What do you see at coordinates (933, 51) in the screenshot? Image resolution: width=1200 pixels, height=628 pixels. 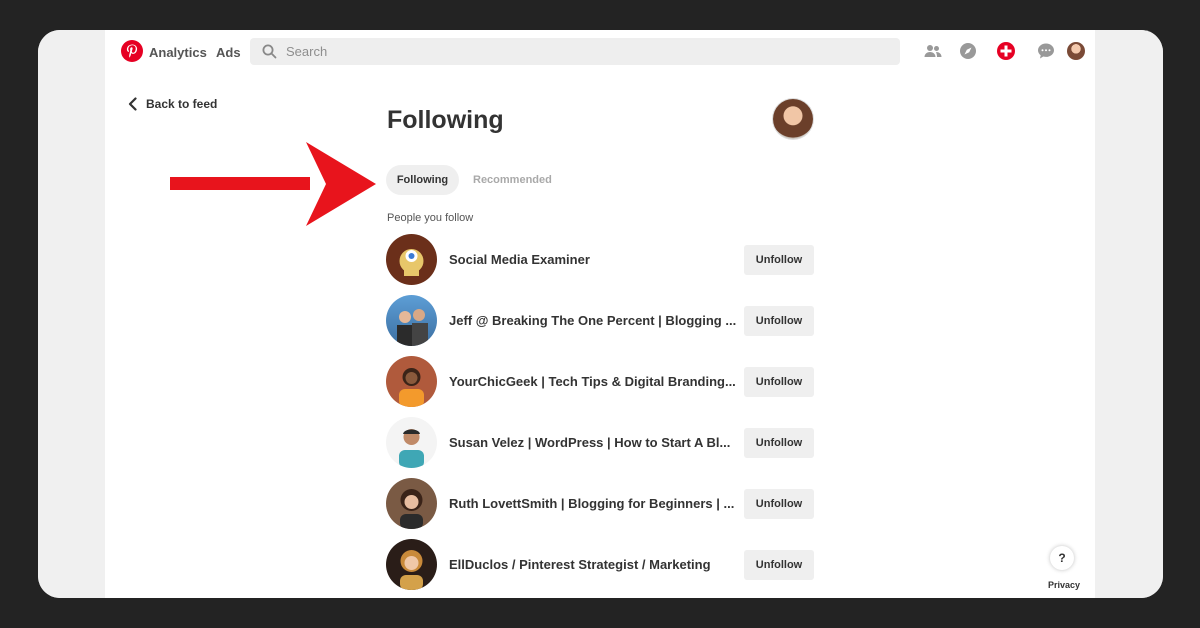 I see `people-icon` at bounding box center [933, 51].